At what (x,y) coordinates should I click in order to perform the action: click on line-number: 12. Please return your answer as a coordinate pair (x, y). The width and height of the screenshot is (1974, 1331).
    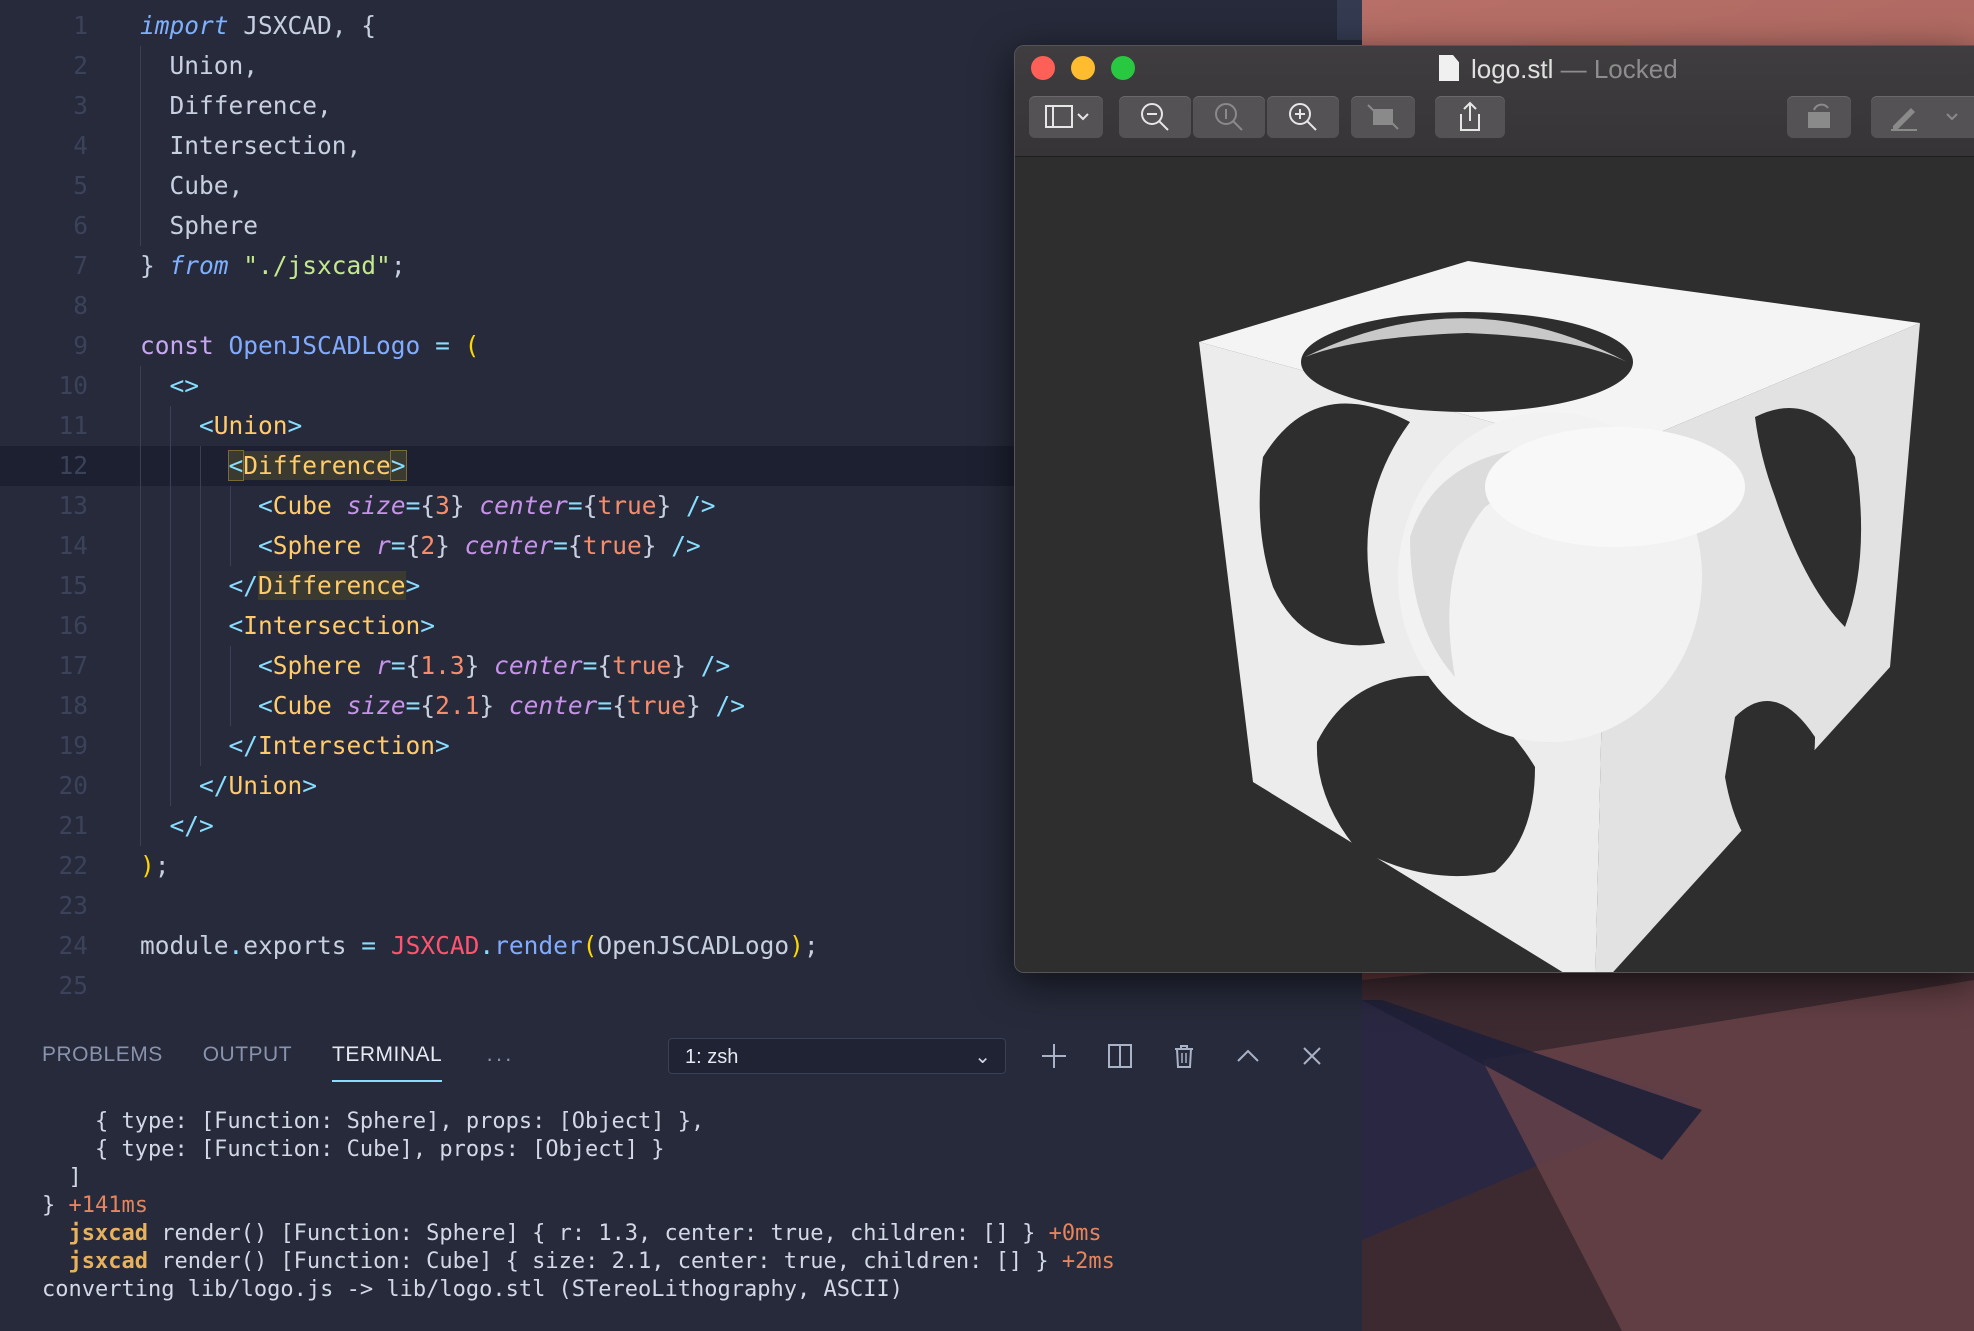
    Looking at the image, I should click on (73, 465).